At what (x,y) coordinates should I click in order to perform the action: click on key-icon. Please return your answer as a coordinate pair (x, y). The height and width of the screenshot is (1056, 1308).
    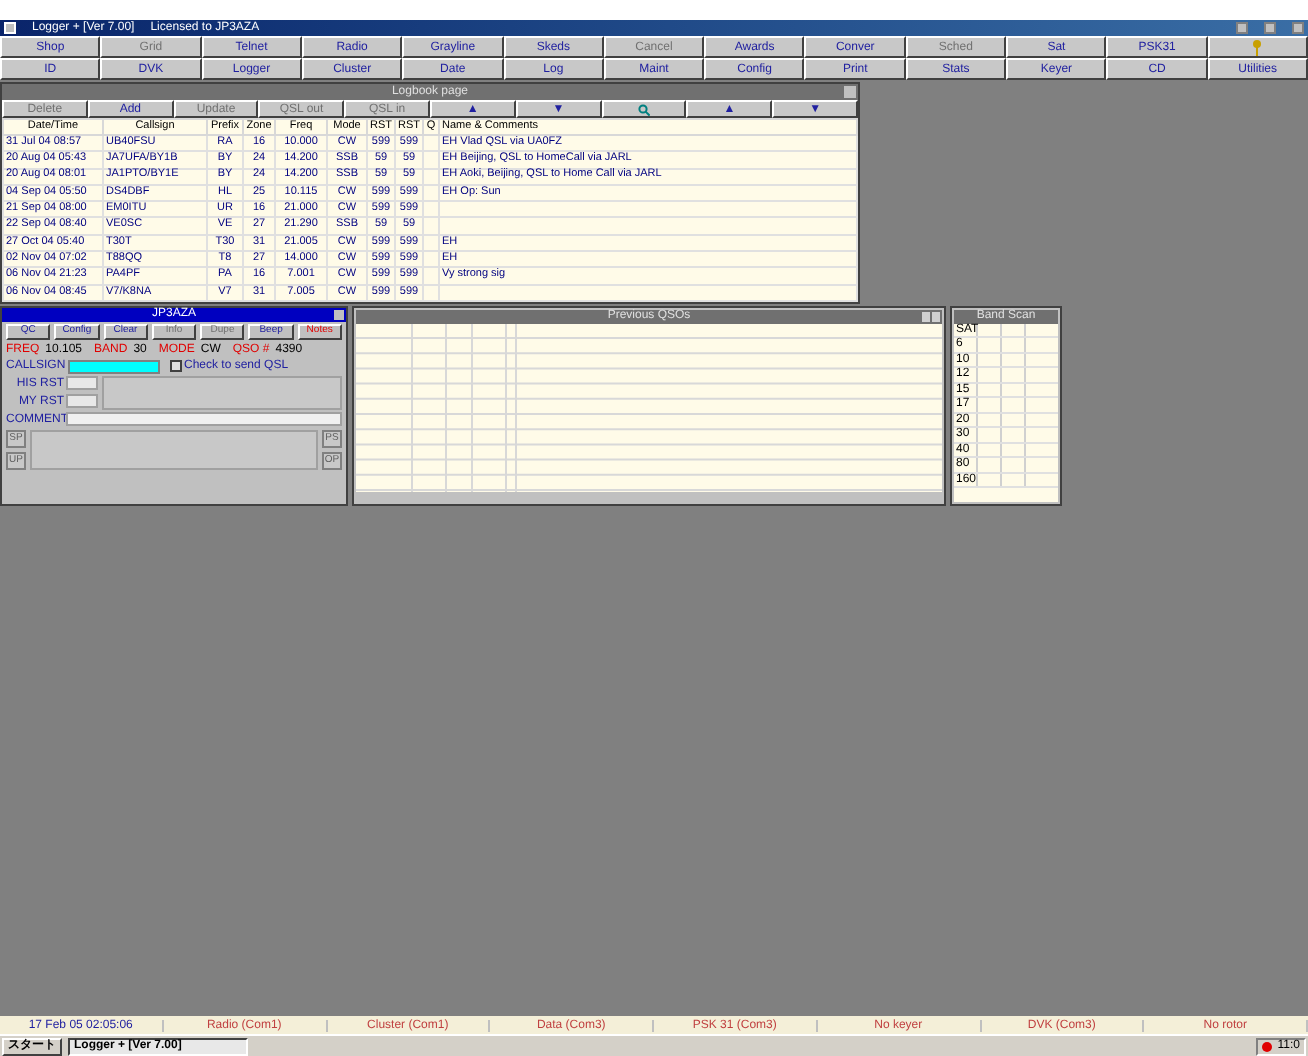
    Looking at the image, I should click on (1257, 47).